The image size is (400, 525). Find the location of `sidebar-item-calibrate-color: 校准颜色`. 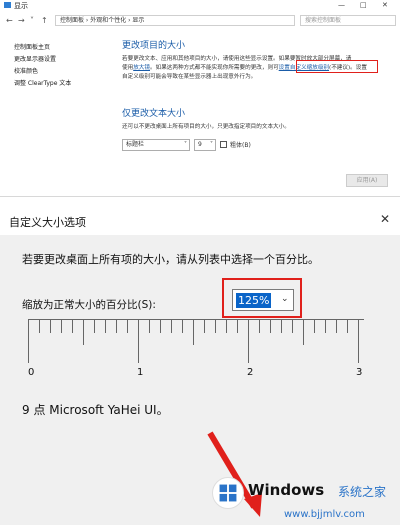

sidebar-item-calibrate-color: 校准颜色 is located at coordinates (42, 72).